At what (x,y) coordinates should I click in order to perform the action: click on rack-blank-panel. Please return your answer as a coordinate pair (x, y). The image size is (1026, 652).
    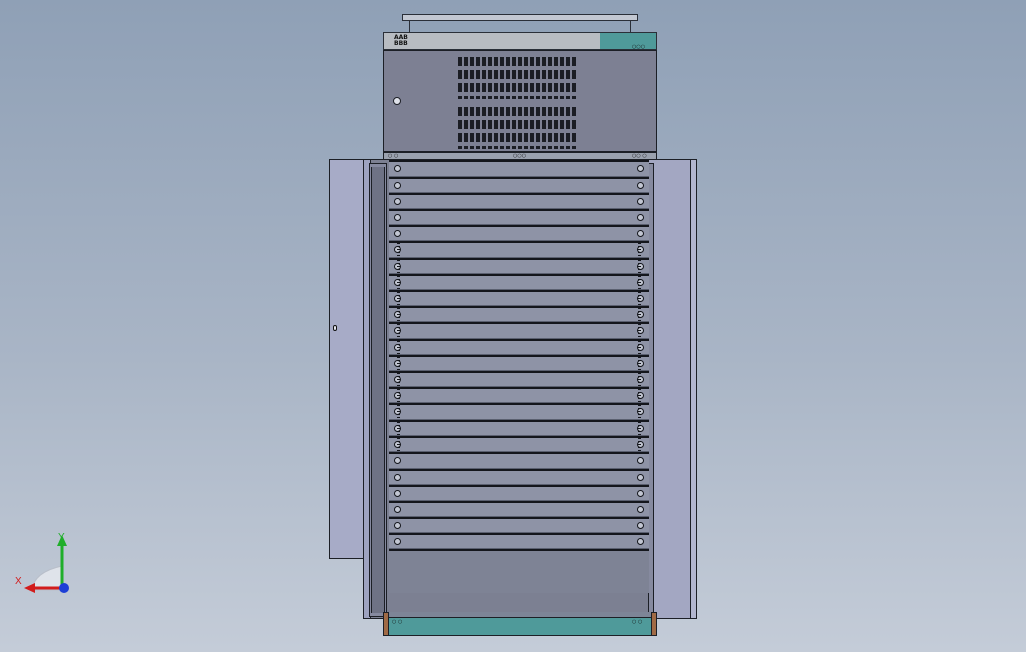
    Looking at the image, I should click on (519, 571).